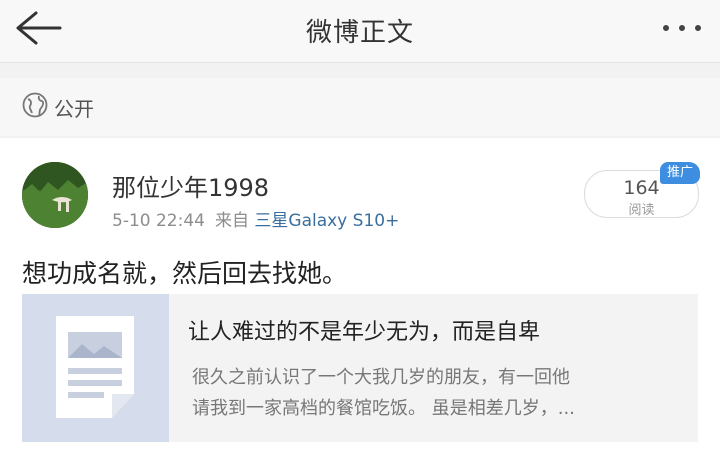  I want to click on more-dots-icon, so click(682, 28).